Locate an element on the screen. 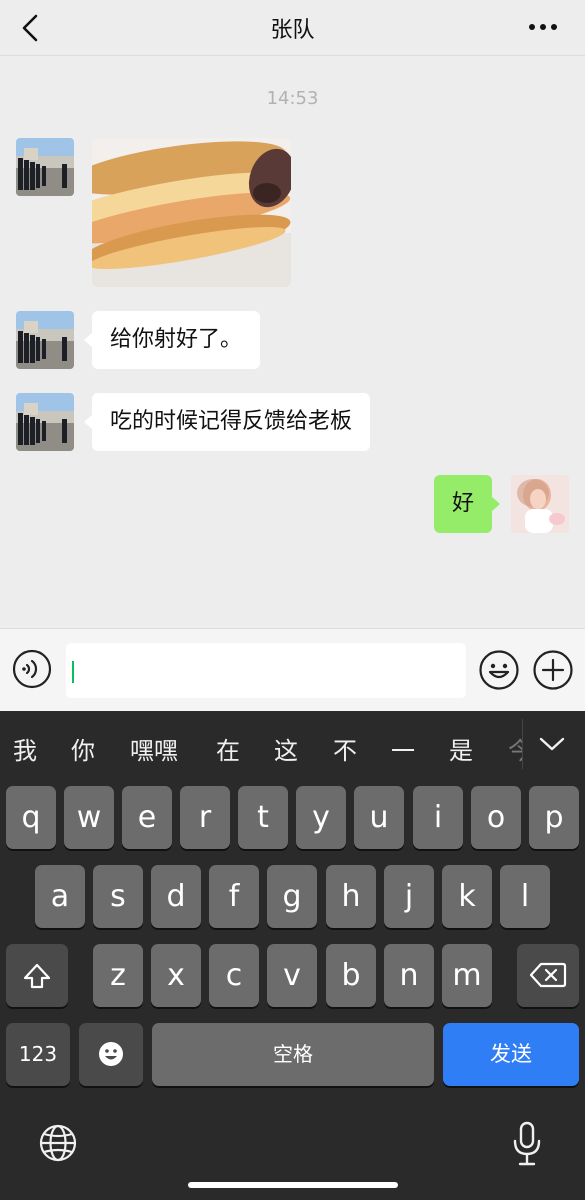 This screenshot has height=1200, width=585. message-bubble-received: 吃的时候记得反馈给老板 is located at coordinates (227, 422).